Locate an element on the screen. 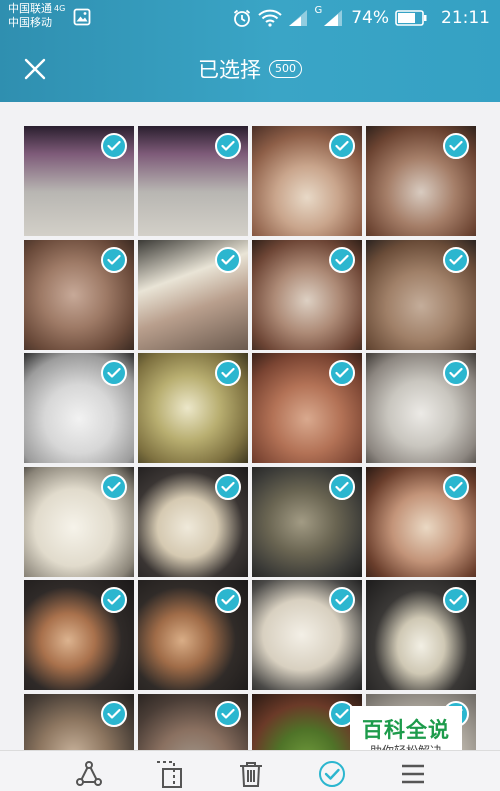  watermark-title: 百科全说 is located at coordinates (406, 730).